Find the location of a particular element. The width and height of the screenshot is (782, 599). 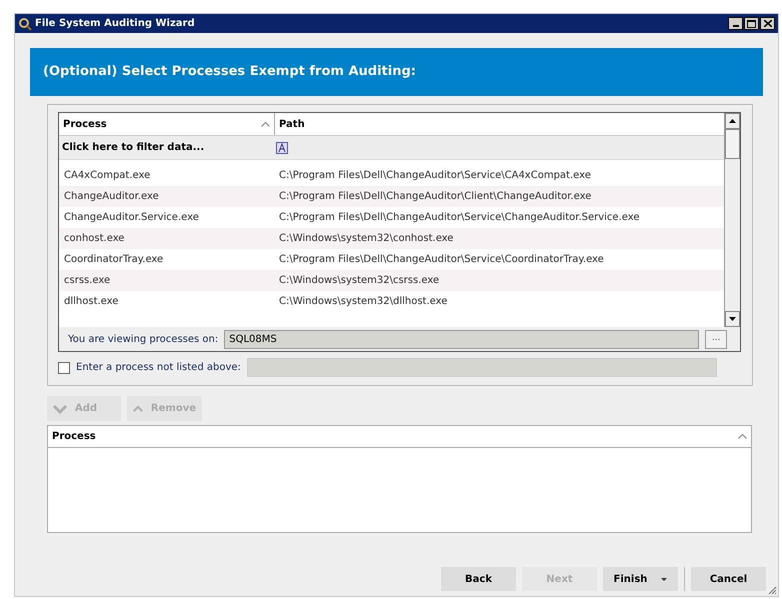

table-cell: dllhost.exe is located at coordinates (167, 301).